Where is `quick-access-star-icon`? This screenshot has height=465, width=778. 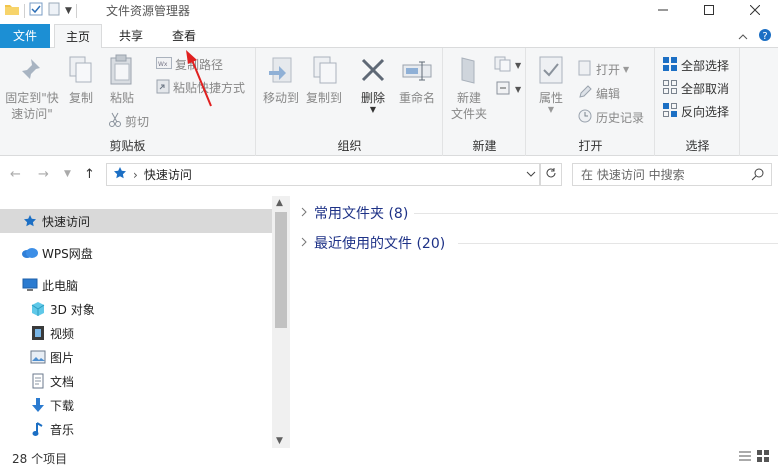
quick-access-star-icon is located at coordinates (120, 174).